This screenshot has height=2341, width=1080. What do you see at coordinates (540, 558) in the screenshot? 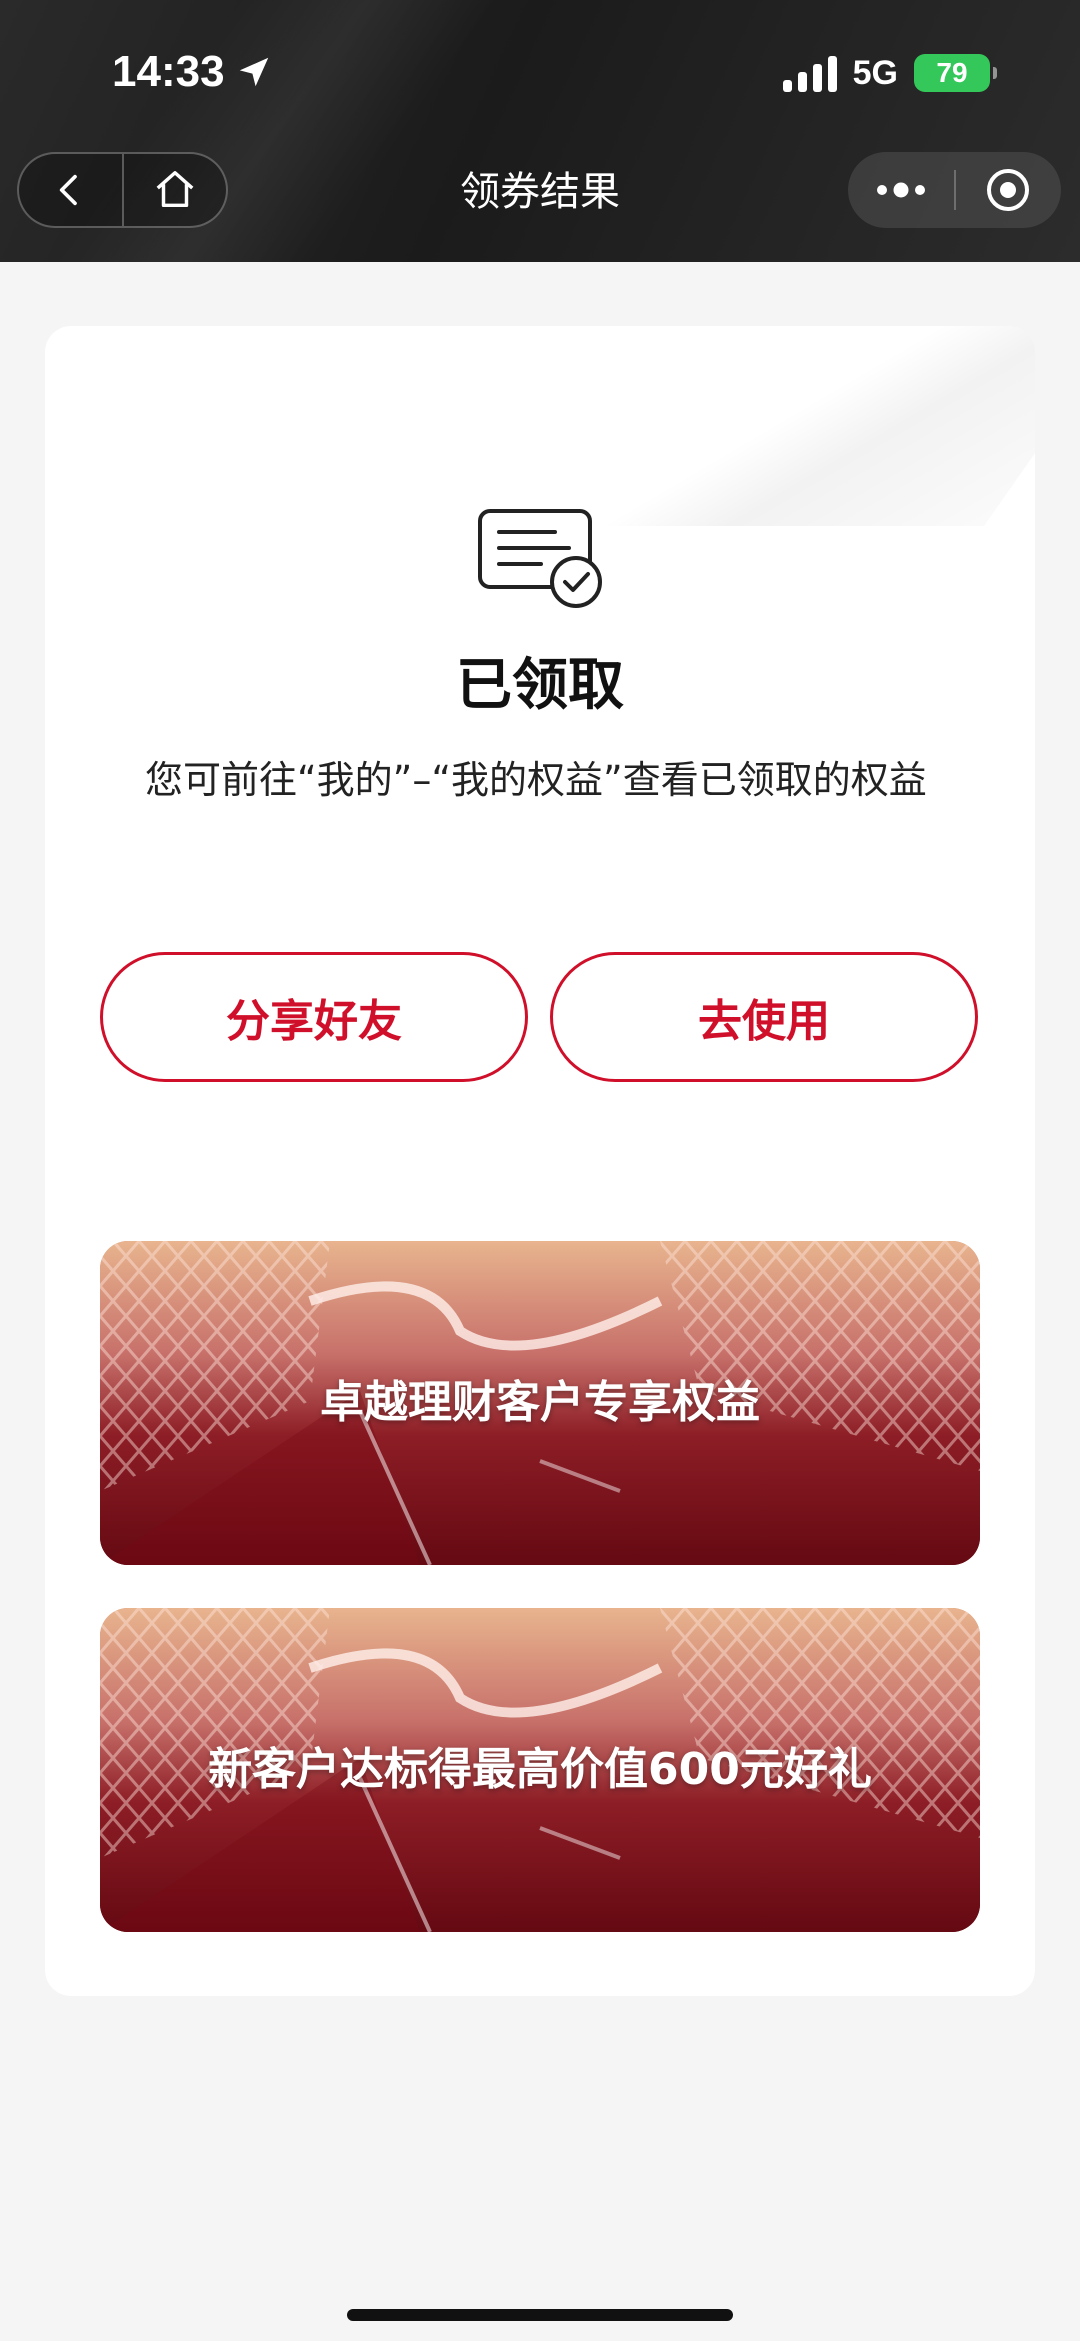
I see `document-check-icon` at bounding box center [540, 558].